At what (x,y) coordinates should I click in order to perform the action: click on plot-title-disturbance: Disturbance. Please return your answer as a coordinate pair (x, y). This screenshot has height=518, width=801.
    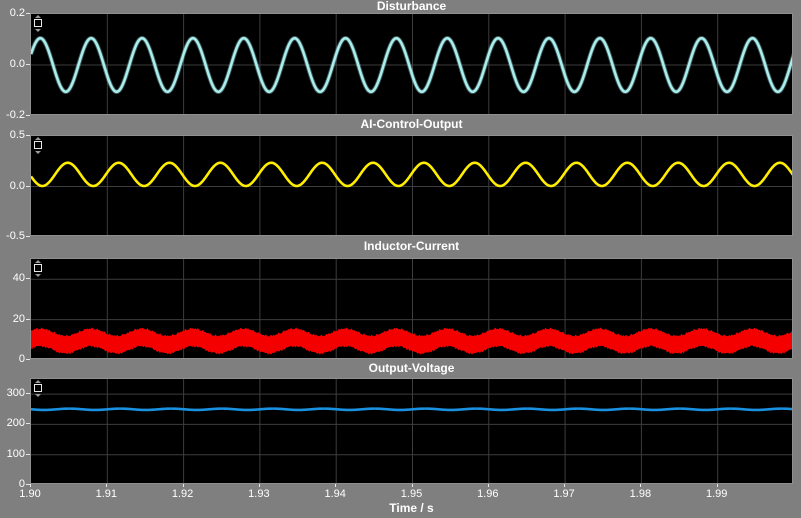
    Looking at the image, I should click on (411, 6).